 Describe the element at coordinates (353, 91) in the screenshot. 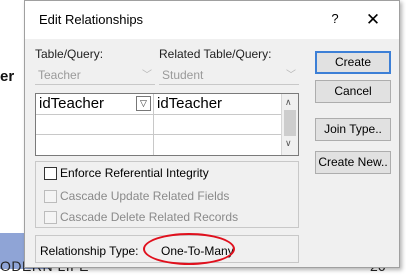

I see `cancel-button: Cancel` at that location.